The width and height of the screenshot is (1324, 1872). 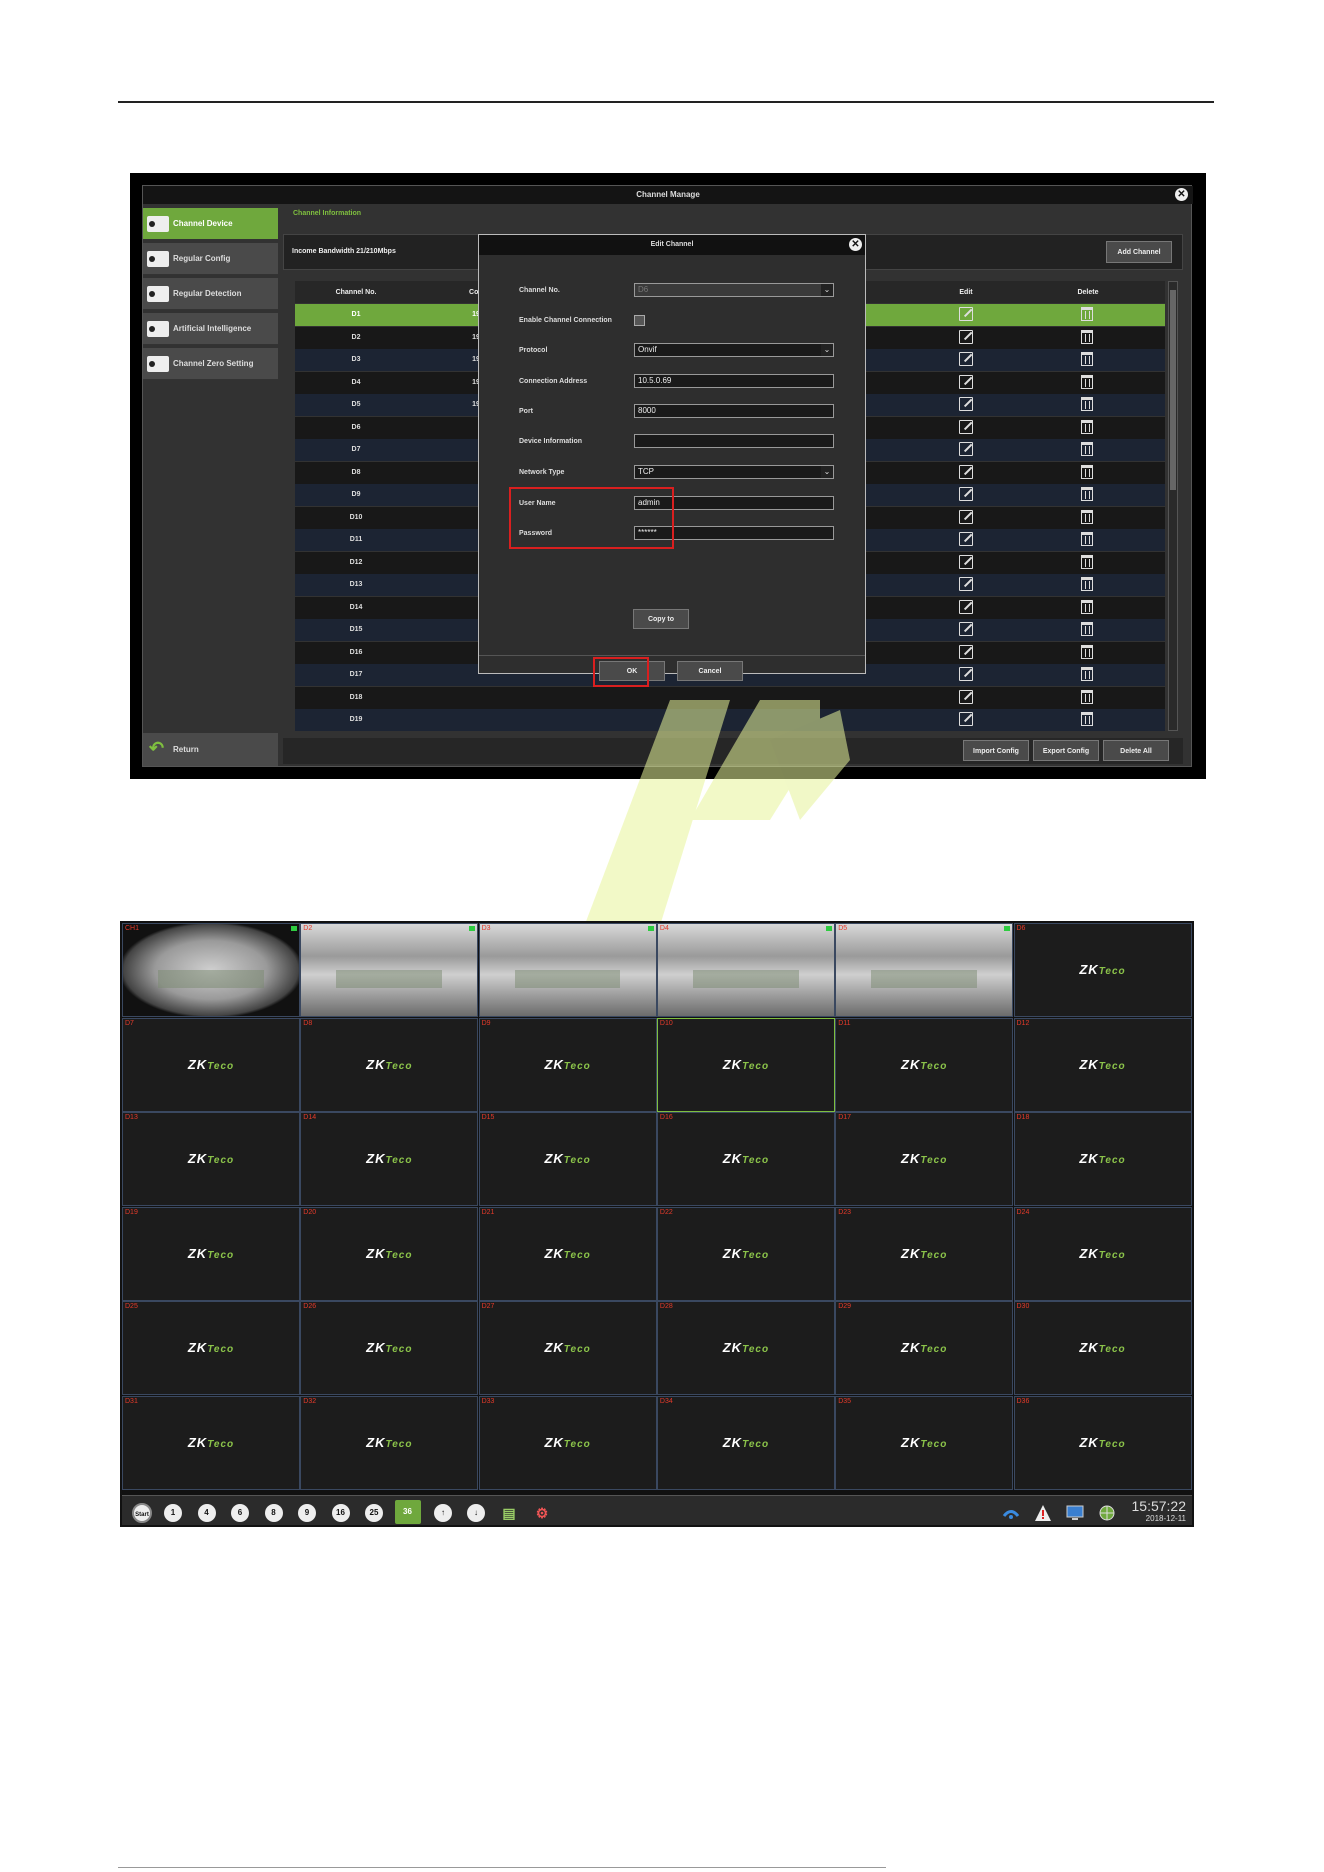 What do you see at coordinates (407, 1512) in the screenshot?
I see `layout-36-button: 36` at bounding box center [407, 1512].